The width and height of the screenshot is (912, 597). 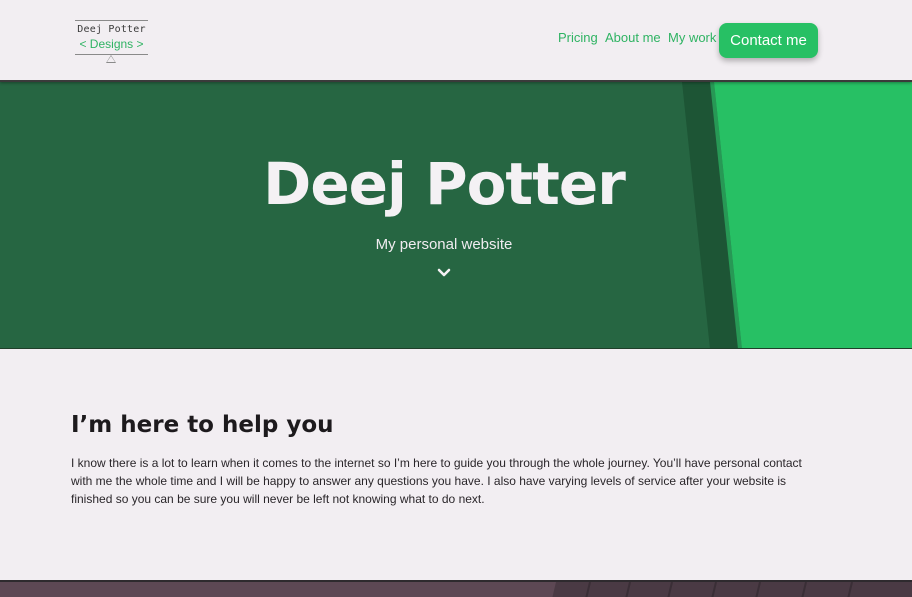 I want to click on next-section-band, so click(x=456, y=588).